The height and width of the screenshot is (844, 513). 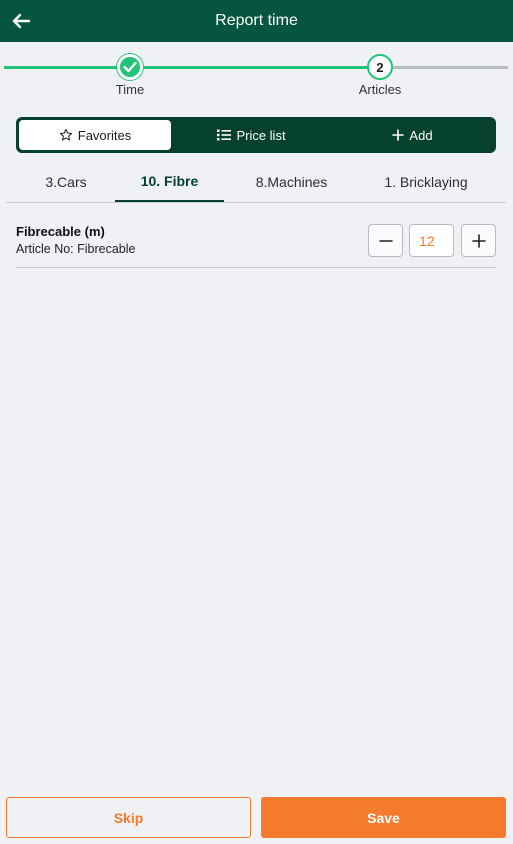 What do you see at coordinates (261, 135) in the screenshot?
I see `price-list-label: Price list` at bounding box center [261, 135].